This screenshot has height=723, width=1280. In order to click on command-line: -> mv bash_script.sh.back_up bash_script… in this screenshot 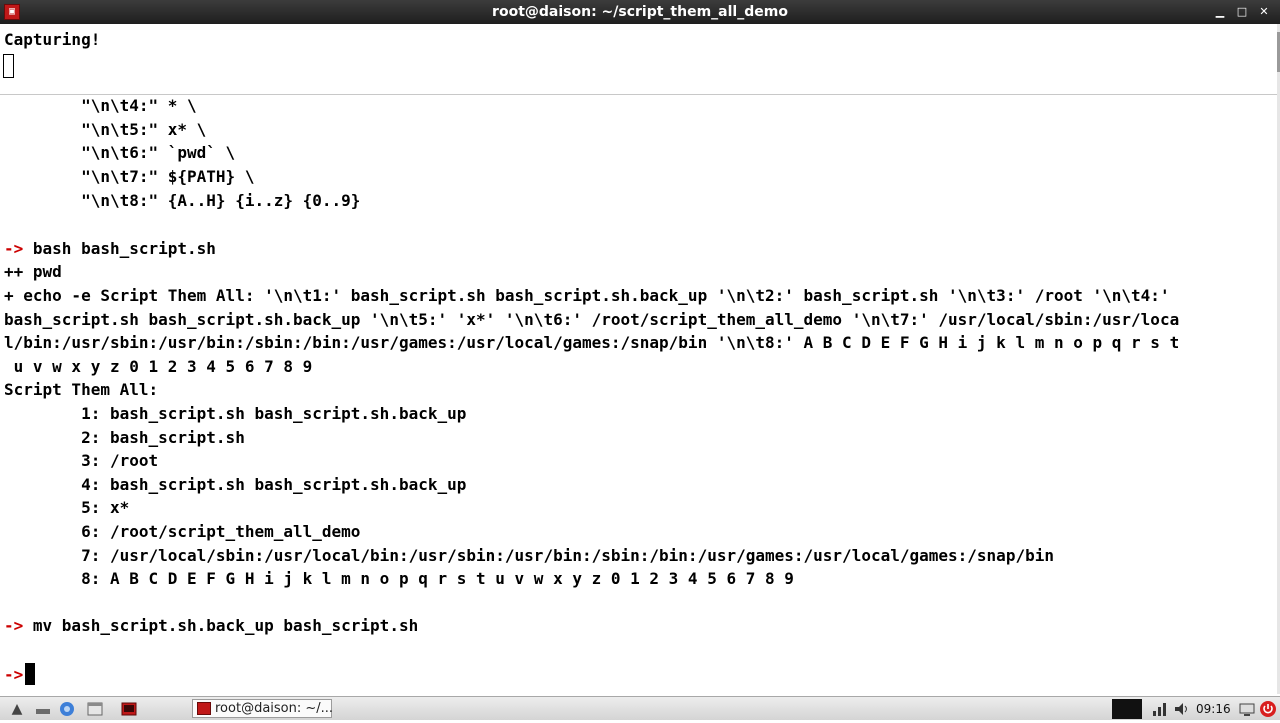, I will do `click(211, 626)`.